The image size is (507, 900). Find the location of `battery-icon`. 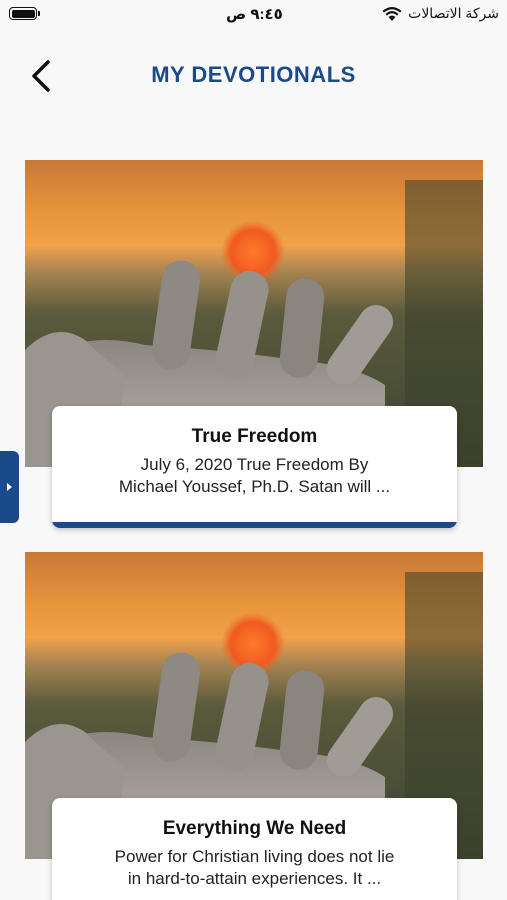

battery-icon is located at coordinates (24, 13).